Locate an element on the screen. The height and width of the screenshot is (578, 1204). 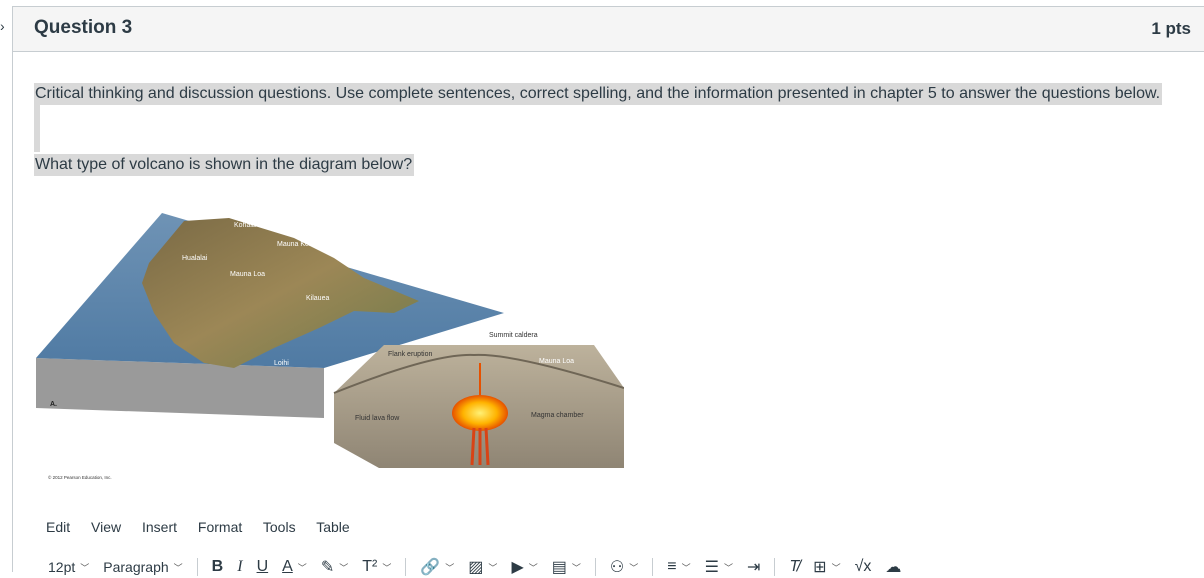
media-icon: ▶ ﹀ is located at coordinates (524, 567).